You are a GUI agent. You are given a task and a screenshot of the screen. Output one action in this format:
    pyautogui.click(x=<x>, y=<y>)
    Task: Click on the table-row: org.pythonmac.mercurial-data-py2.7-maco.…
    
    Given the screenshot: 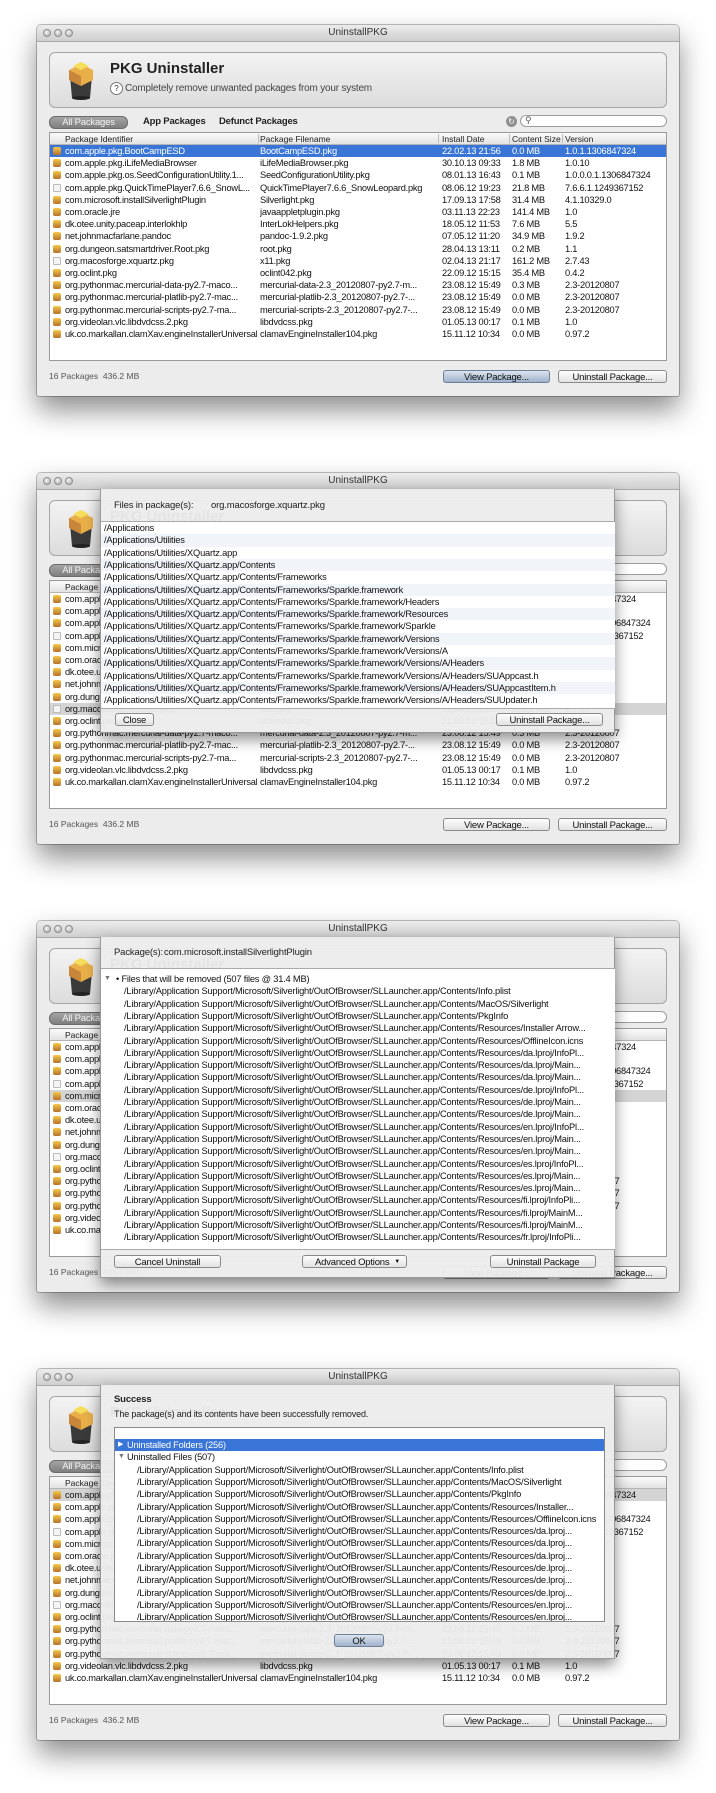 What is the action you would take?
    pyautogui.click(x=358, y=285)
    